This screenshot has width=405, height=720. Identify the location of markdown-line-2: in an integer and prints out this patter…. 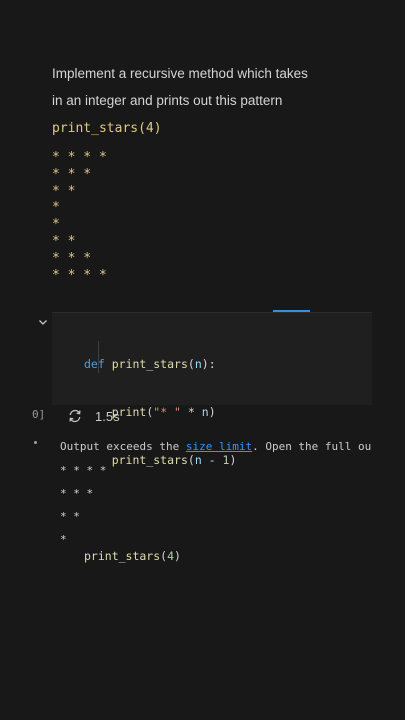
(167, 100).